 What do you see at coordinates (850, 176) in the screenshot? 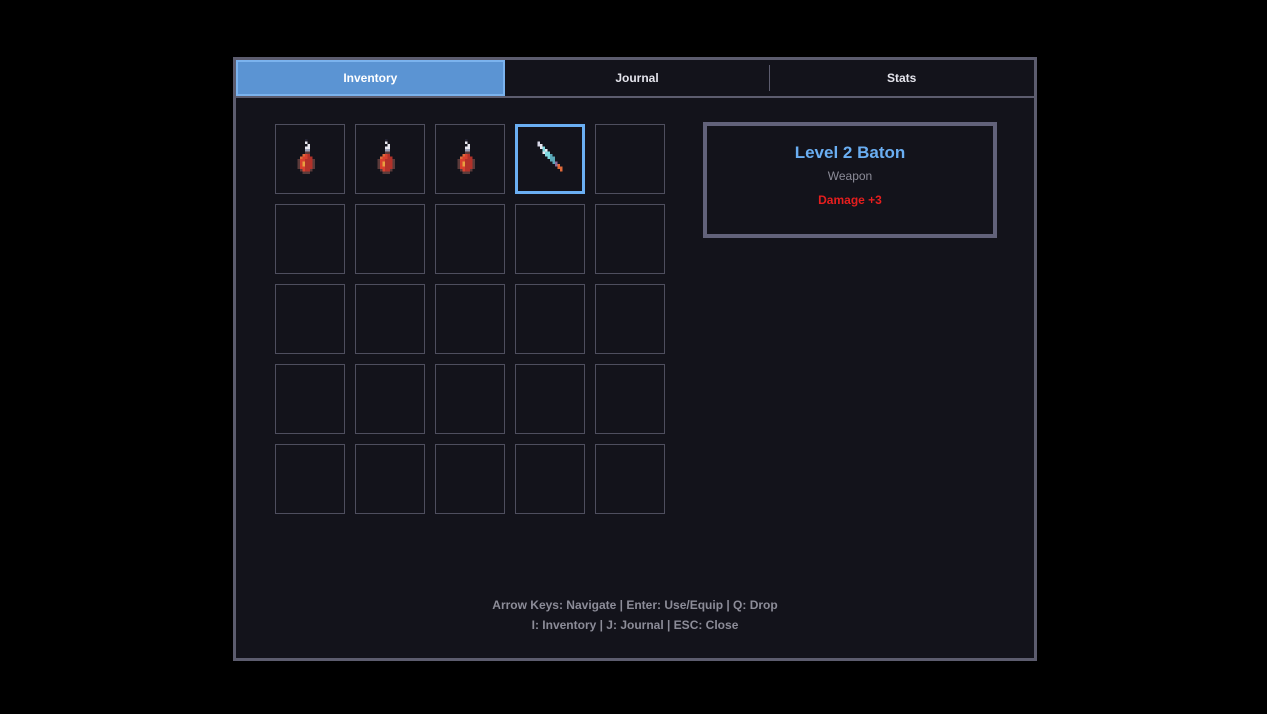
I see `item-type: Weapon` at bounding box center [850, 176].